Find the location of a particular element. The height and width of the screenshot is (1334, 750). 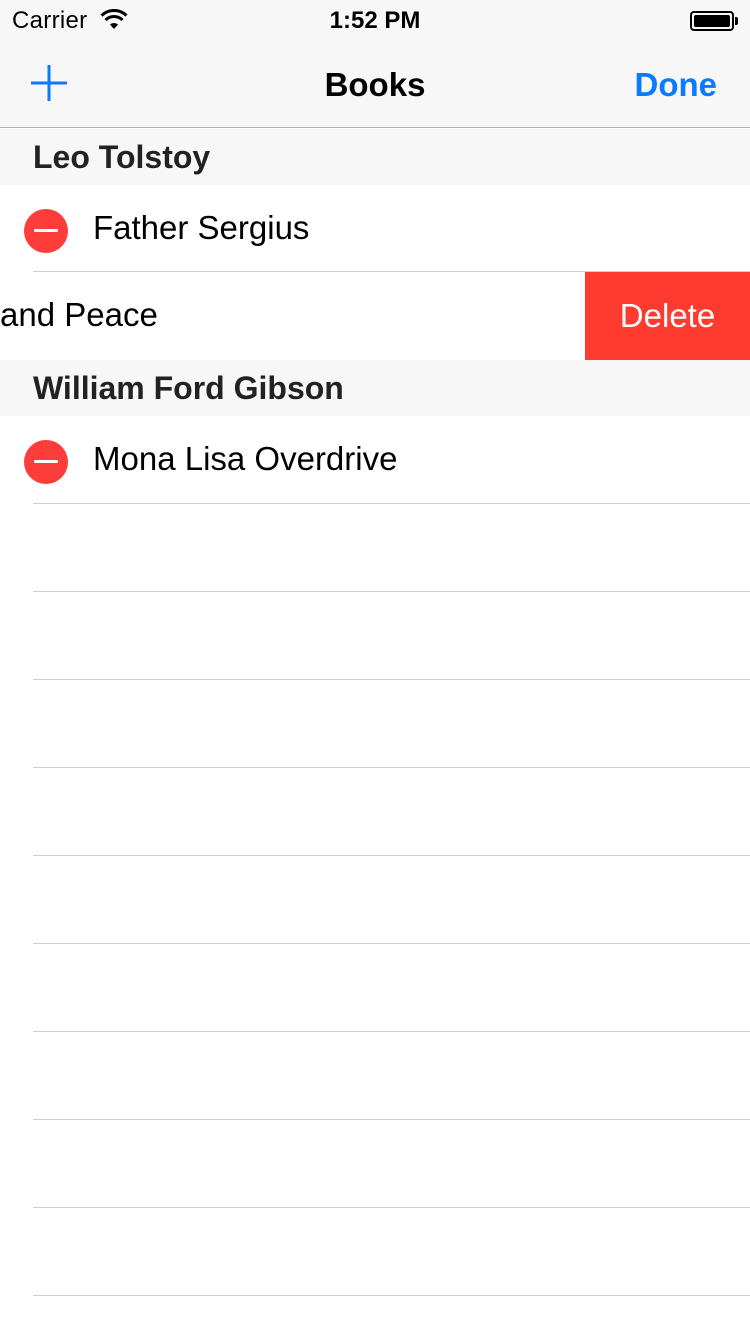

table-row: Father Sergius is located at coordinates (375, 229).